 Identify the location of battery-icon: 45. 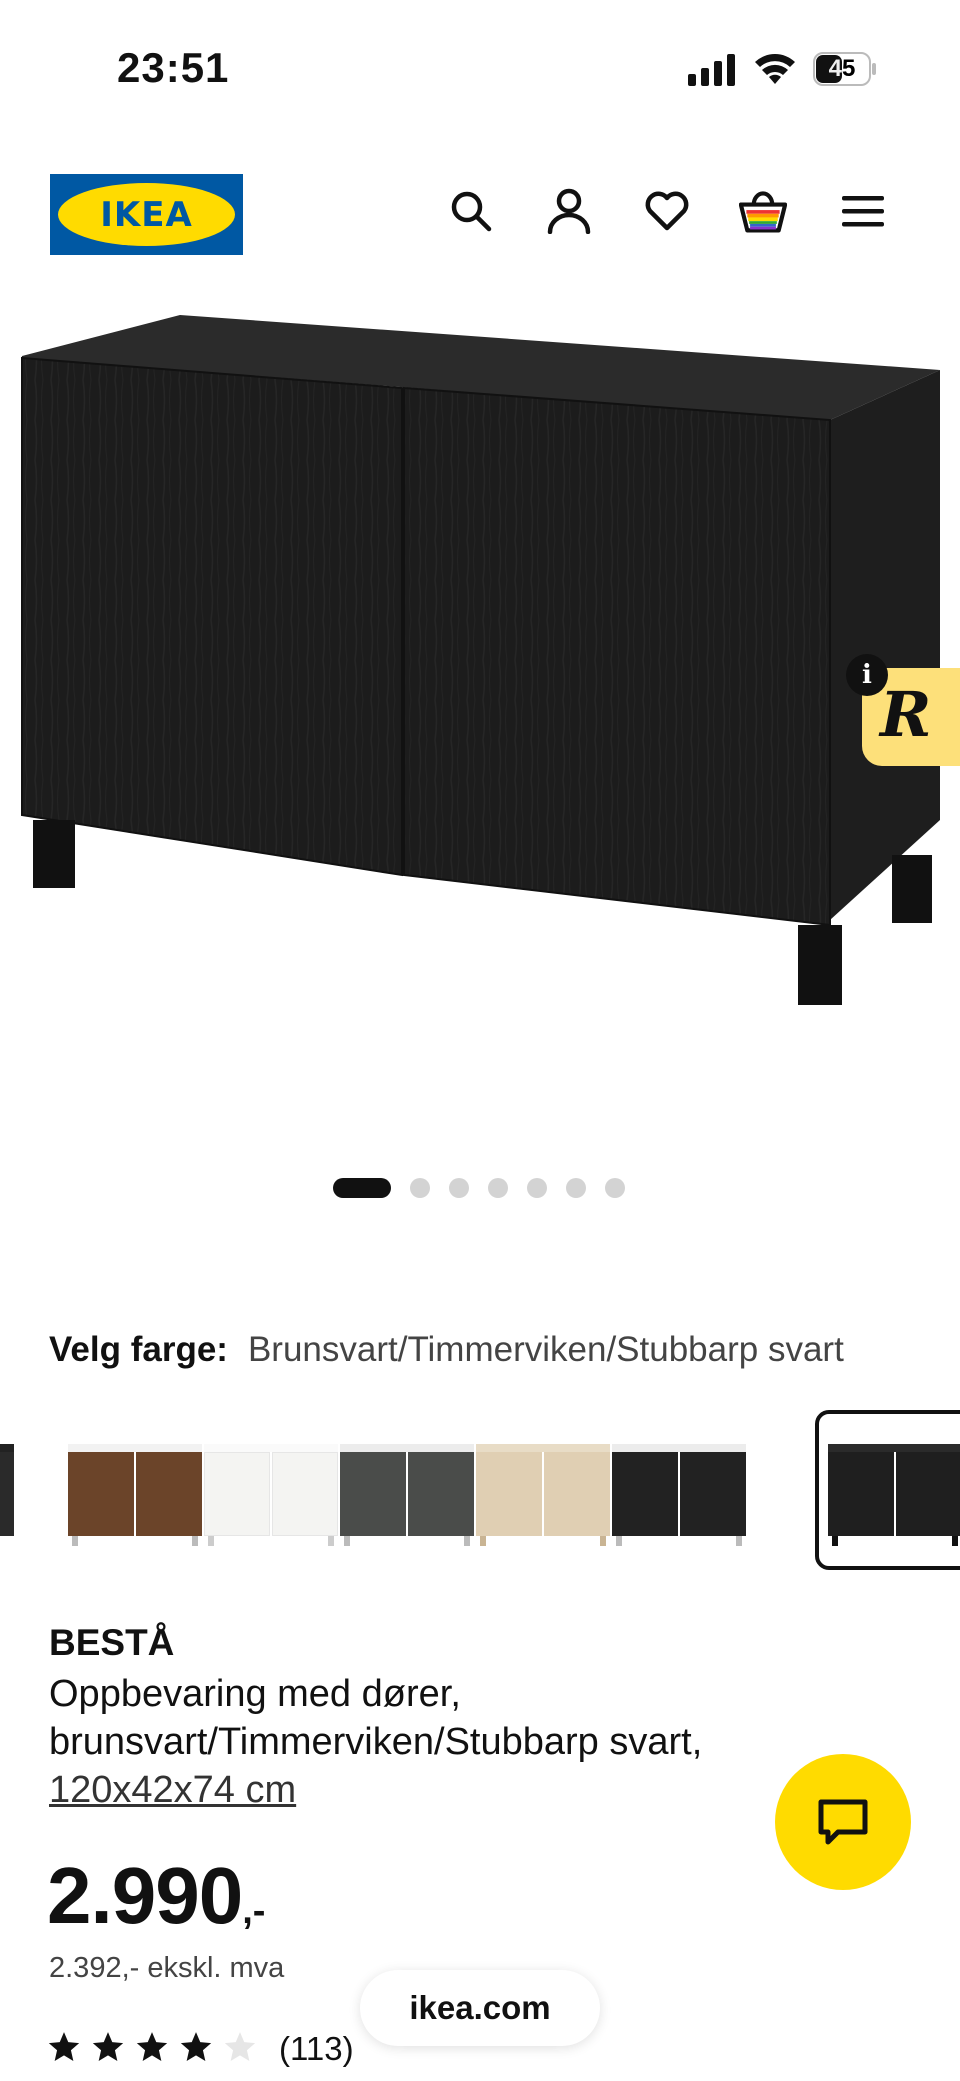
(845, 69).